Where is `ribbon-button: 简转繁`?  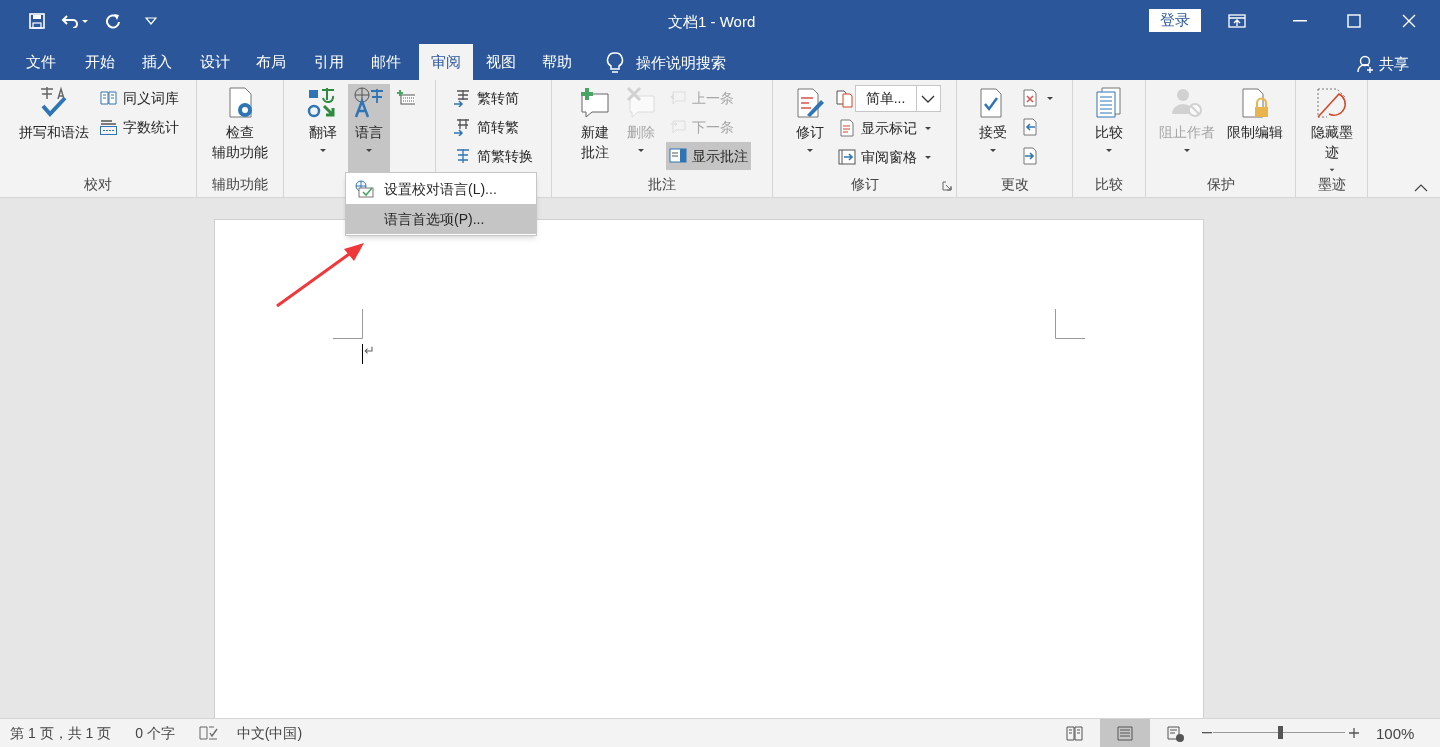
ribbon-button: 简转繁 is located at coordinates (493, 127).